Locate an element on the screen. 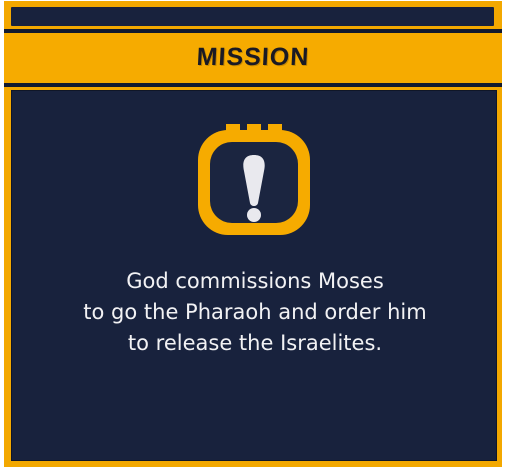  mission-line-2: to go the Pharaoh and order him is located at coordinates (255, 312).